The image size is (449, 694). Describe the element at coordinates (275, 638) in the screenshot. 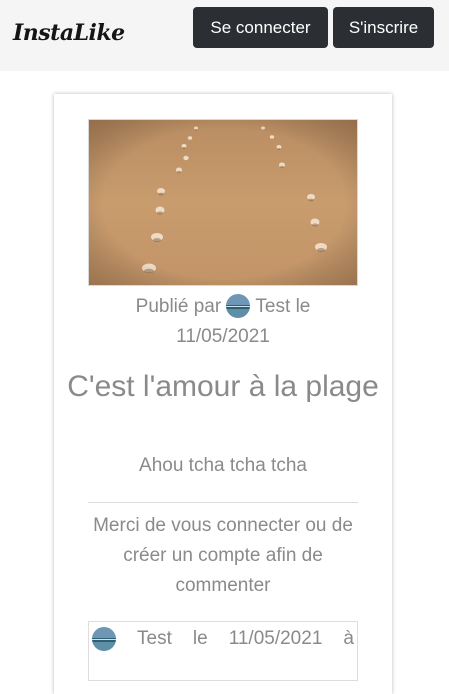

I see `comment-date: 11/05/2021` at that location.